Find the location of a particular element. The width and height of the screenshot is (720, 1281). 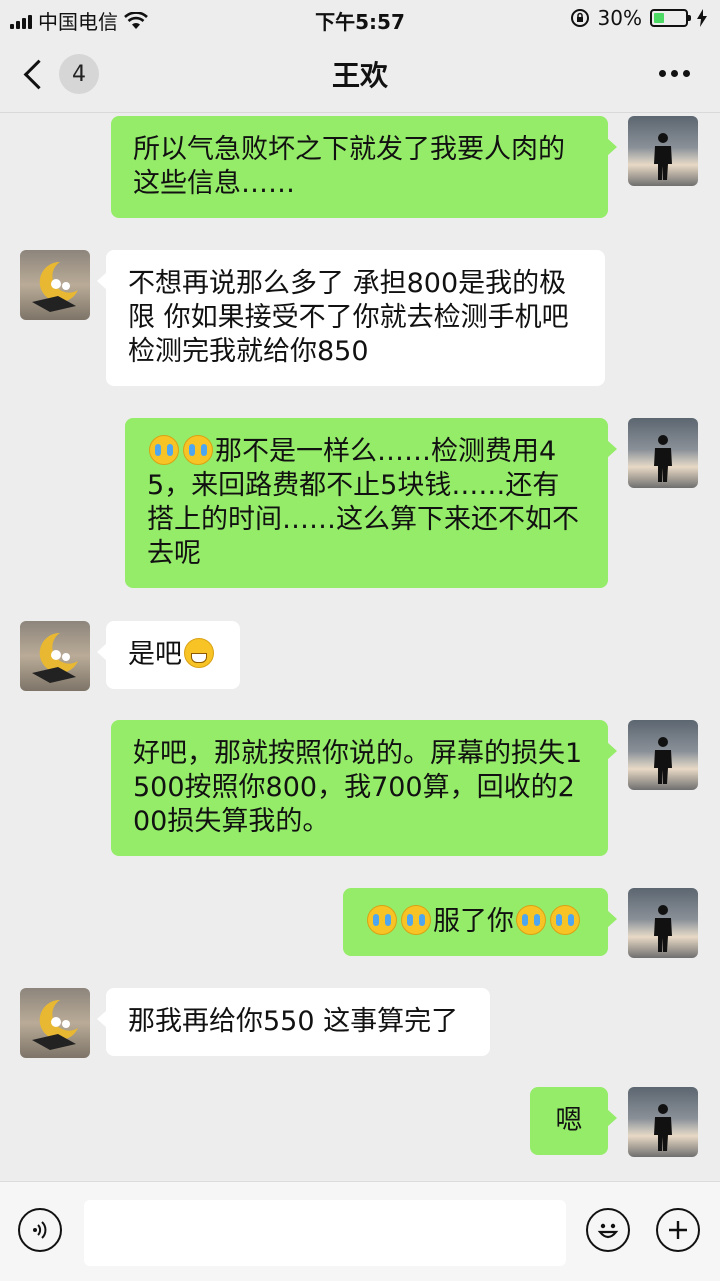

status-bar: 中国电信 下午5:57 30% is located at coordinates (360, 18).